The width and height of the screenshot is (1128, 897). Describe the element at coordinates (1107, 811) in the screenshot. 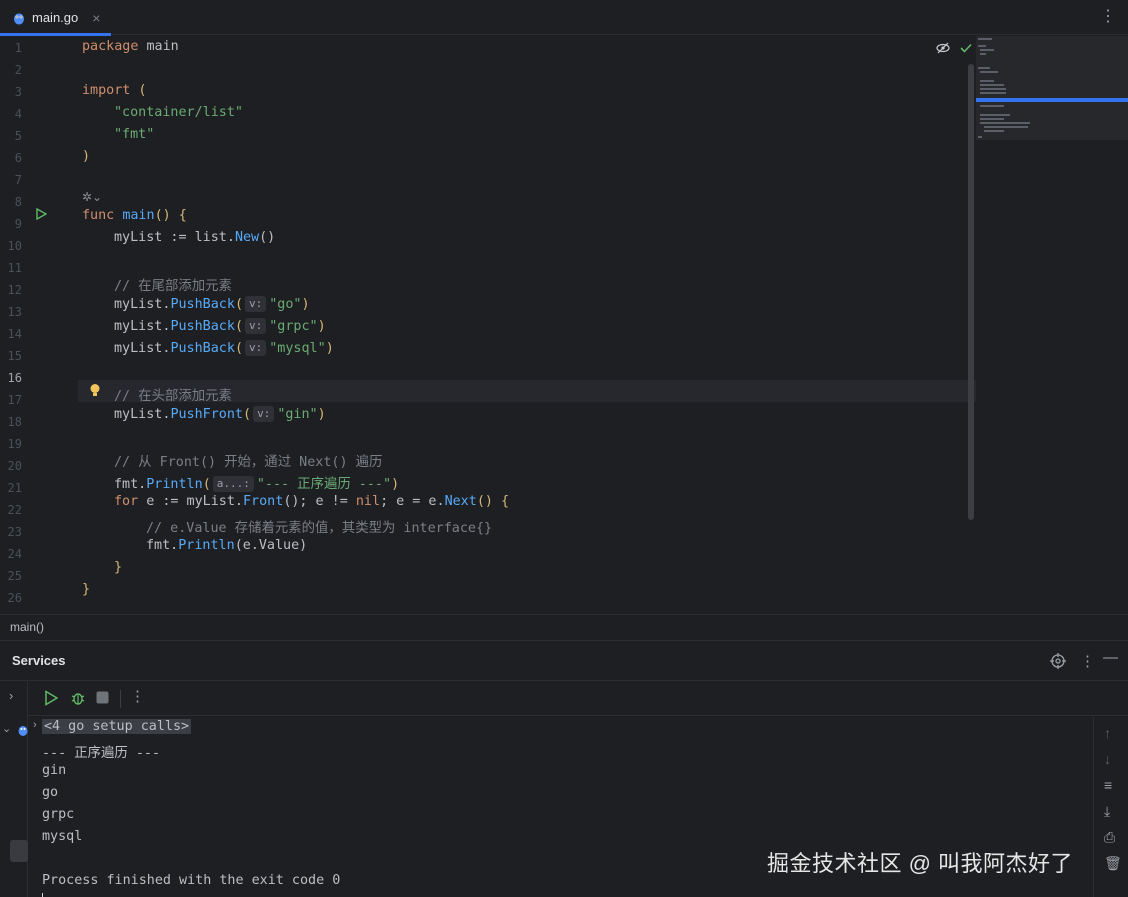

I see `scroll-to-end-icon: ⤓` at that location.